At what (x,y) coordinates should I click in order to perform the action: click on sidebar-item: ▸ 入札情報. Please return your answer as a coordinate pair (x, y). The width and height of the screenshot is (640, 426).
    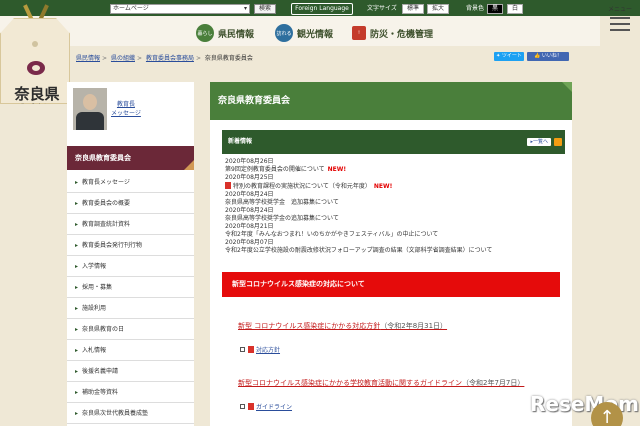
    Looking at the image, I should click on (130, 350).